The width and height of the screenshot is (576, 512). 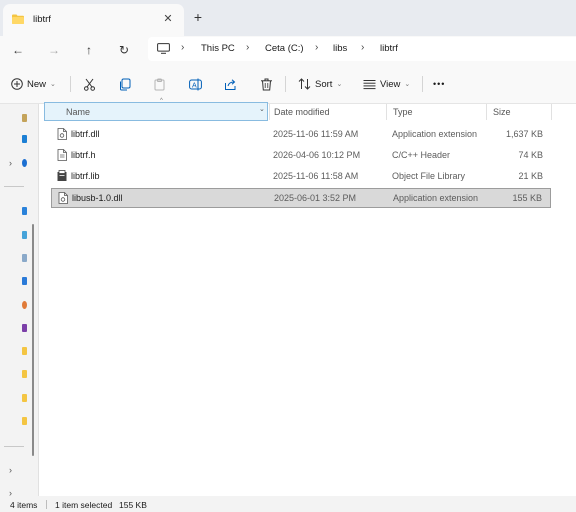 I want to click on sort-up-icon: ^, so click(x=161, y=101).